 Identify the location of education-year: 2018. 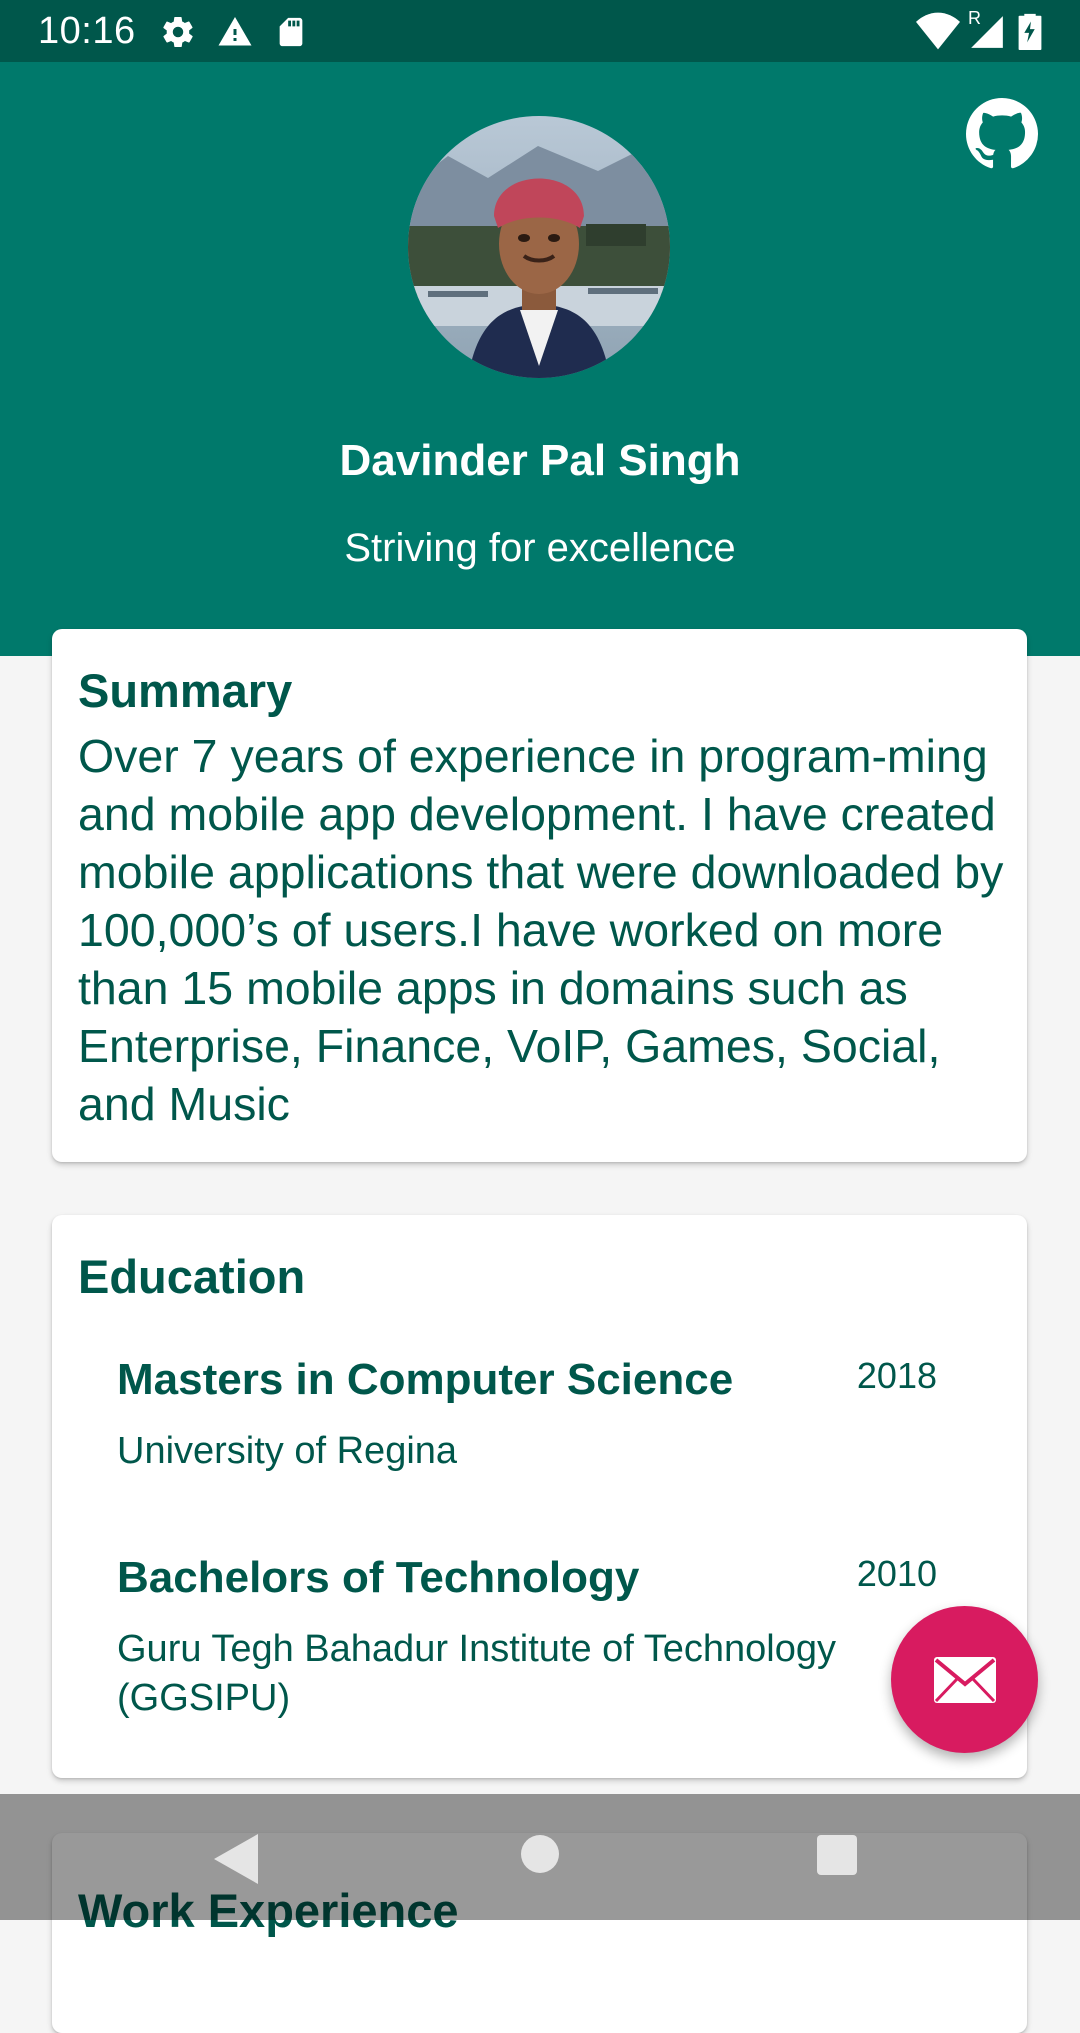
(896, 1375).